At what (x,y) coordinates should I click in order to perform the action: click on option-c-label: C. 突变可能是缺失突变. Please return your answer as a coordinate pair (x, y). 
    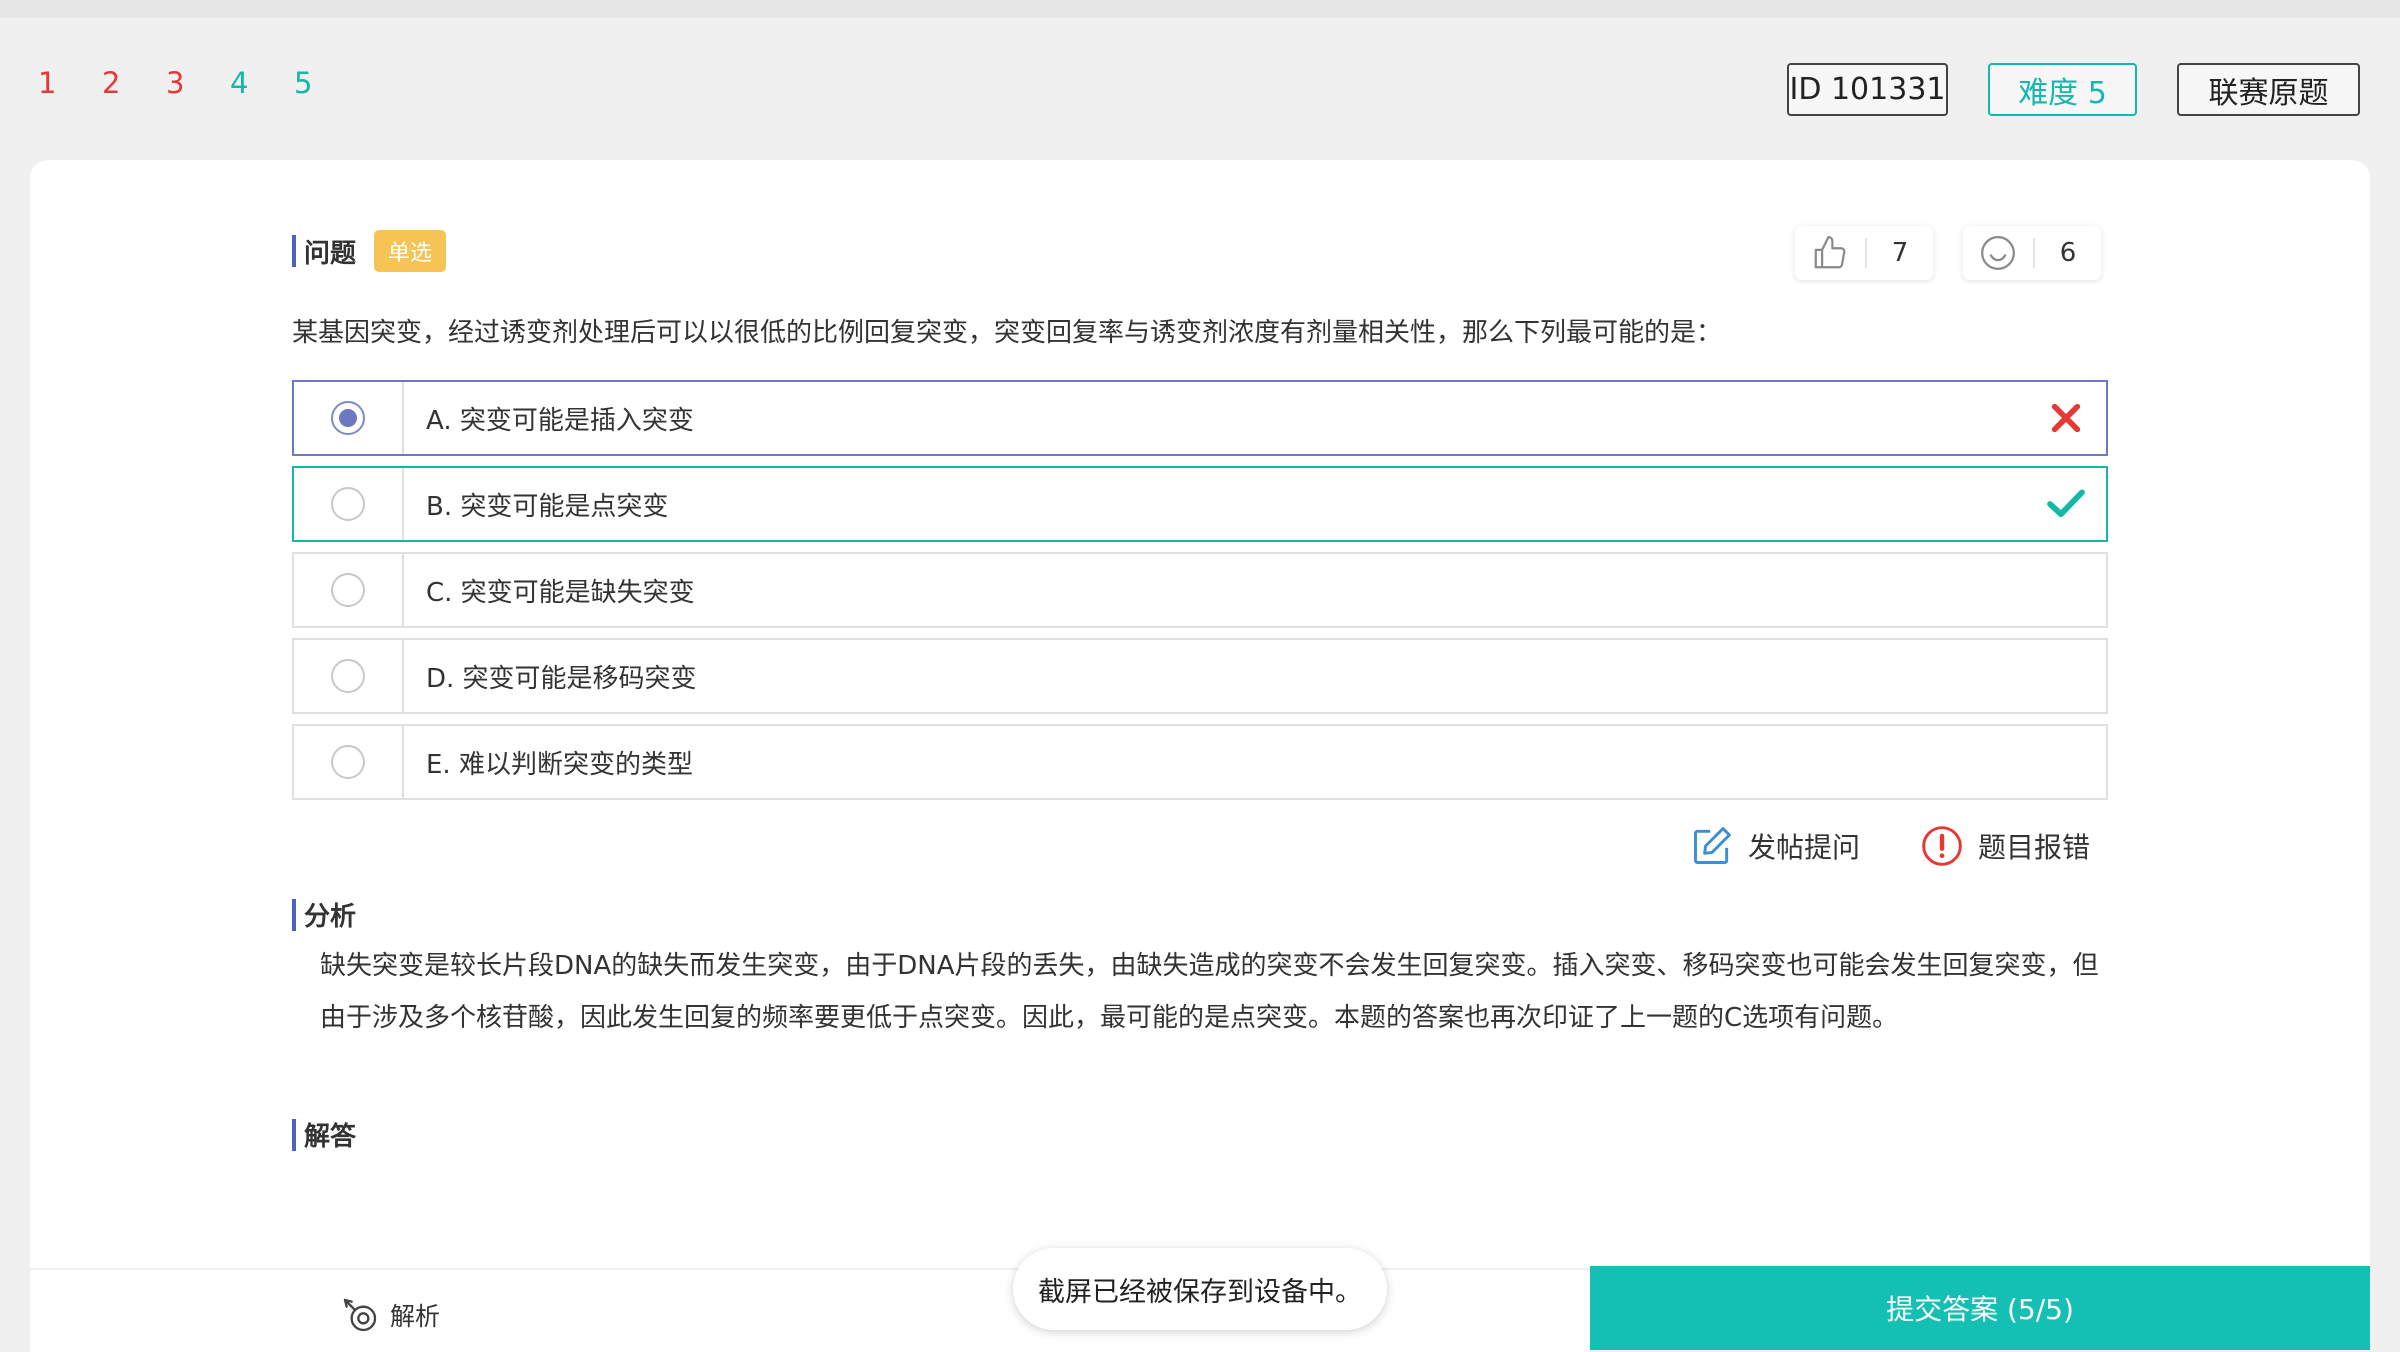
    Looking at the image, I should click on (560, 592).